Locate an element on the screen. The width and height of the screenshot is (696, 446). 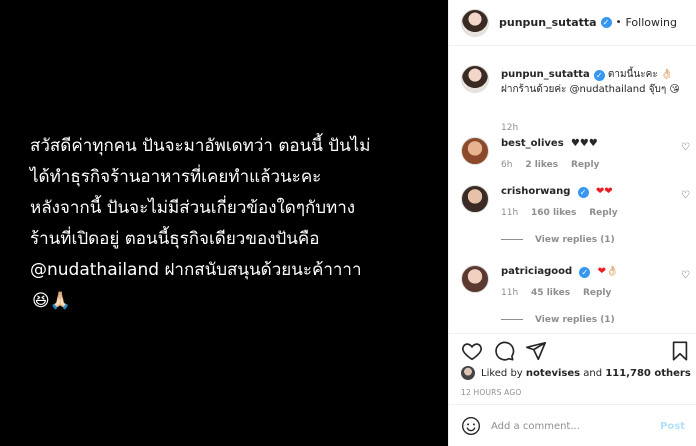
comment-time: 6h is located at coordinates (506, 165).